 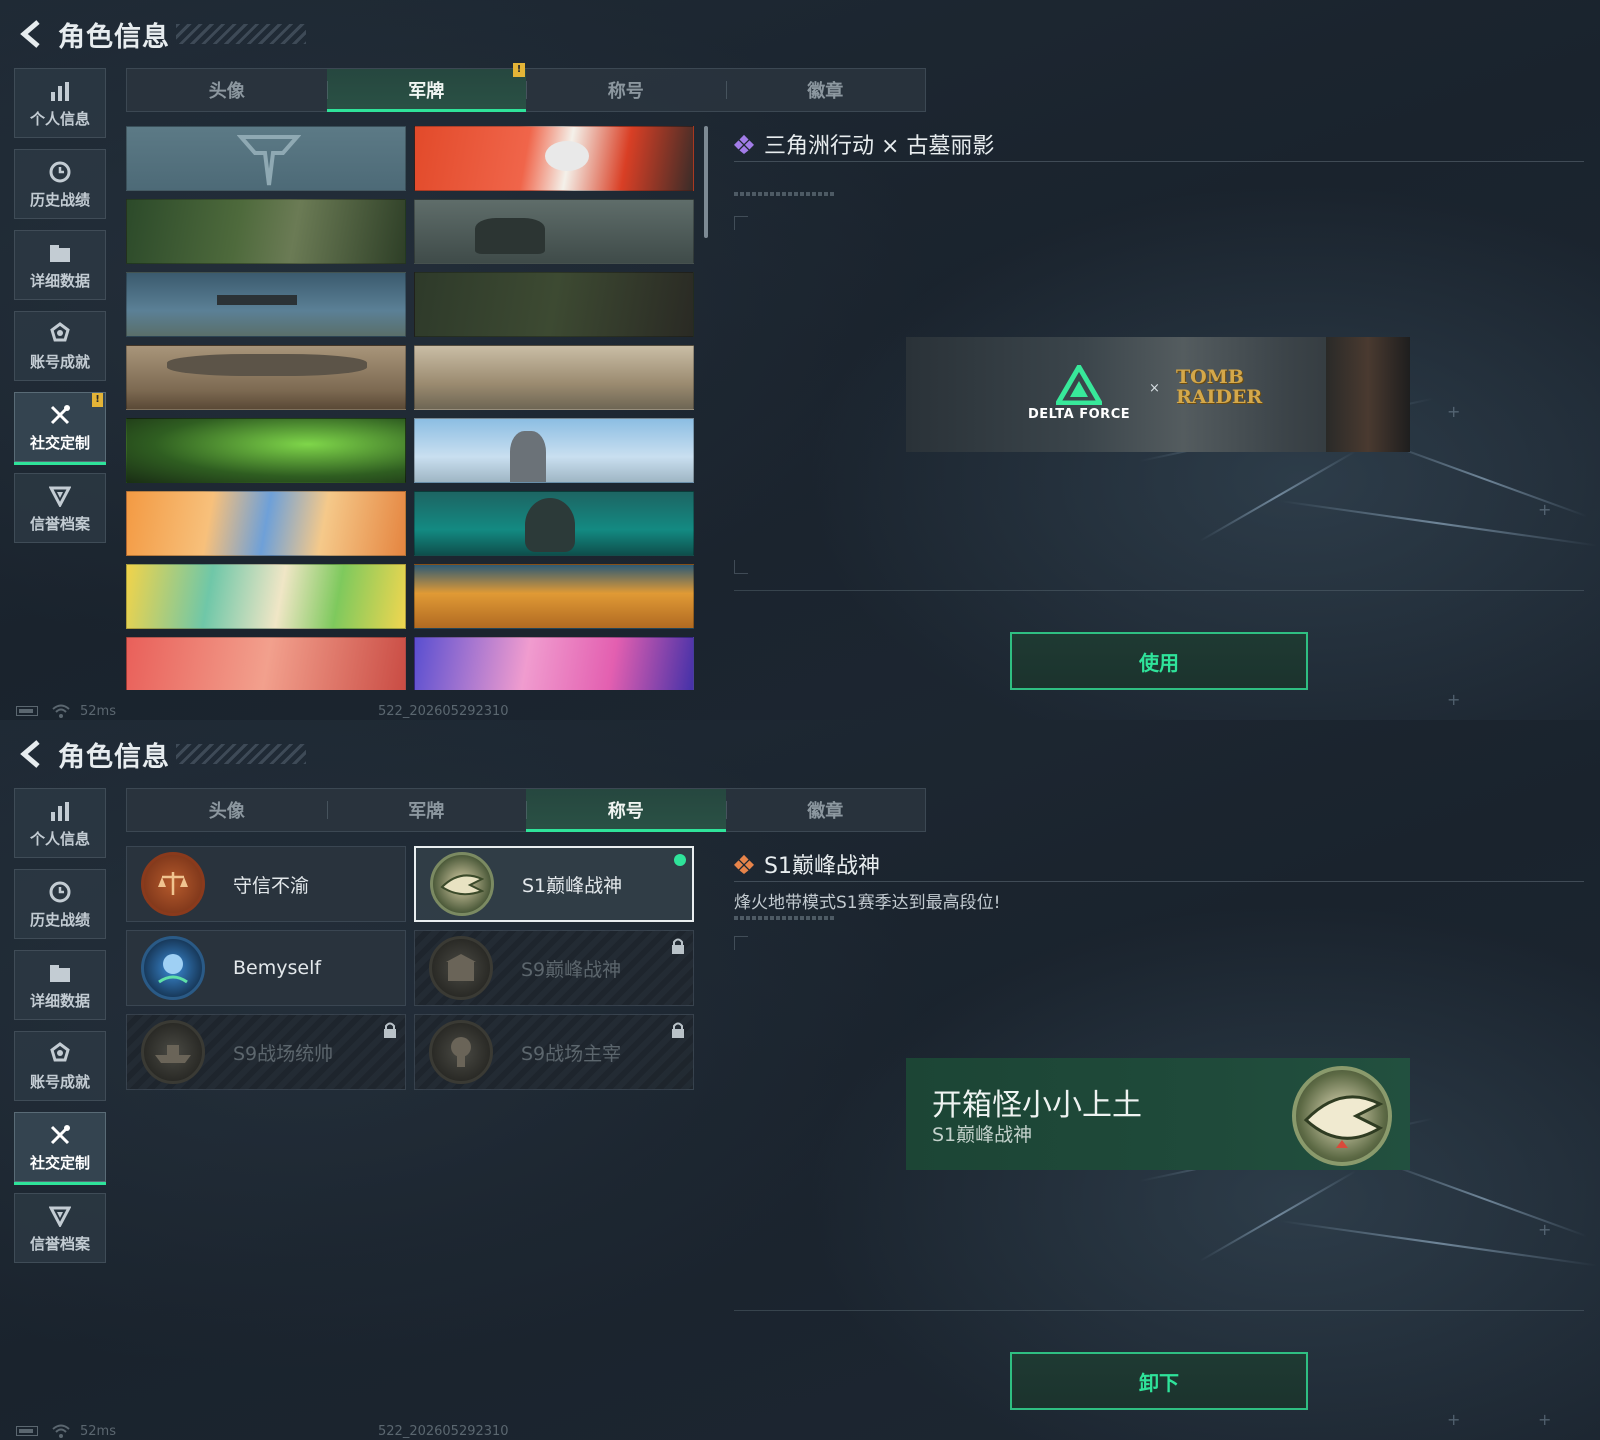 What do you see at coordinates (266, 1052) in the screenshot?
I see `title-item: S9战场统帅` at bounding box center [266, 1052].